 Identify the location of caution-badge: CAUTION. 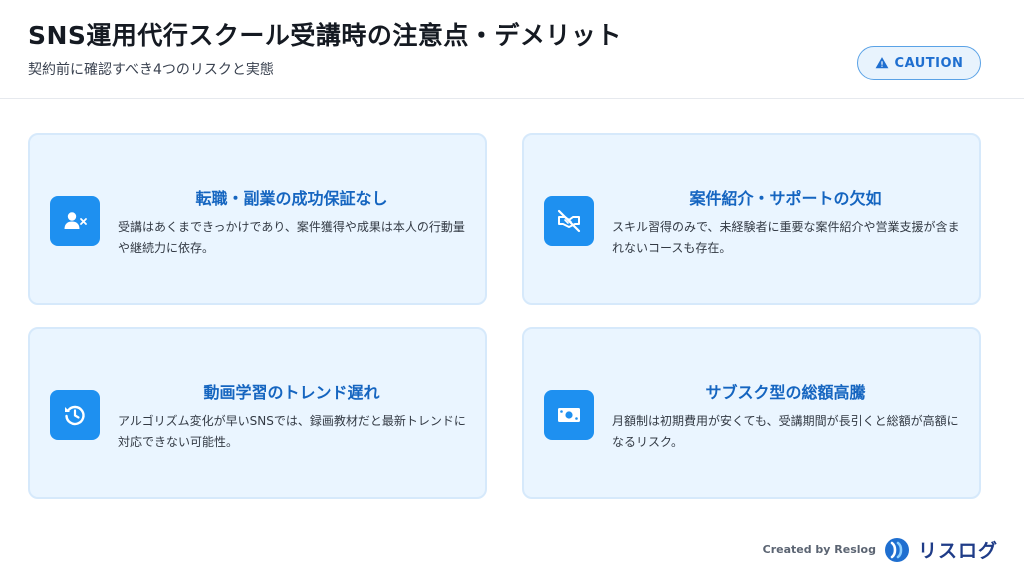
(919, 63).